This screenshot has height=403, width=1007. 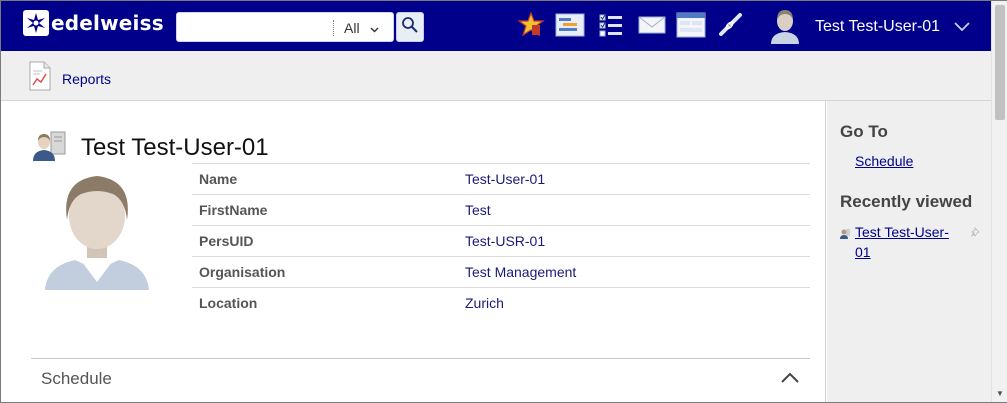 I want to click on schedule-section: Schedule, so click(x=420, y=380).